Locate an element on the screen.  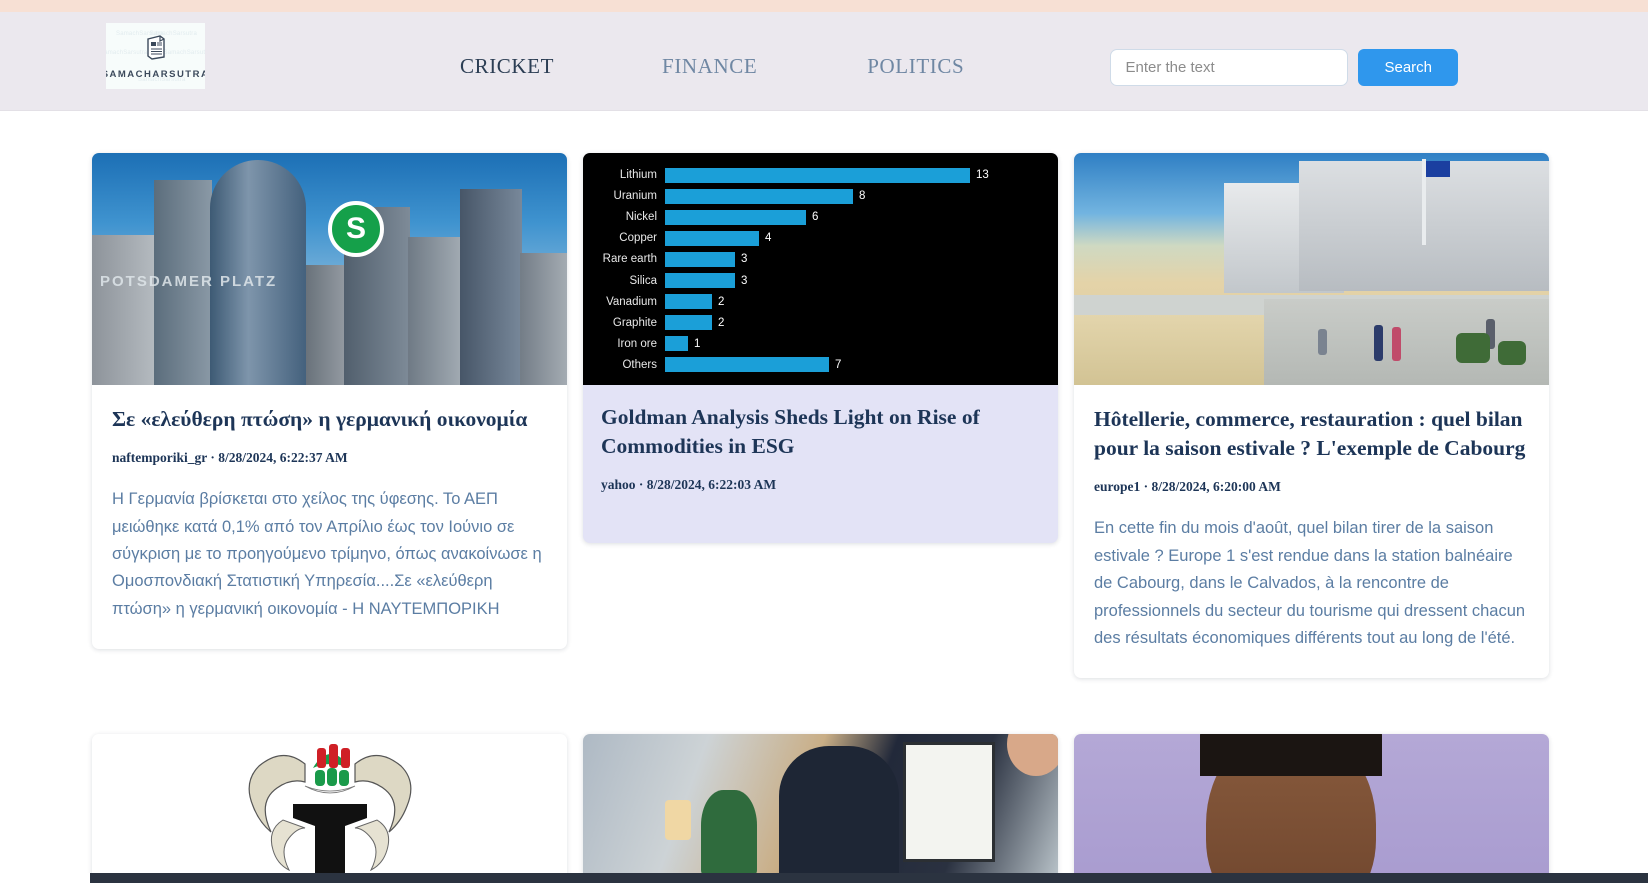
search-button: Search is located at coordinates (1408, 67).